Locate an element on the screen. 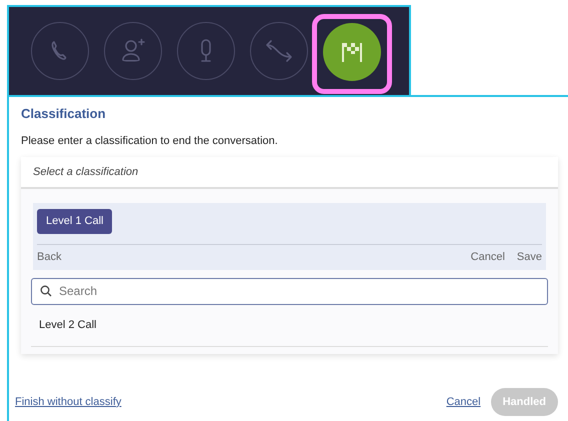 The height and width of the screenshot is (421, 568). transfer-button is located at coordinates (279, 51).